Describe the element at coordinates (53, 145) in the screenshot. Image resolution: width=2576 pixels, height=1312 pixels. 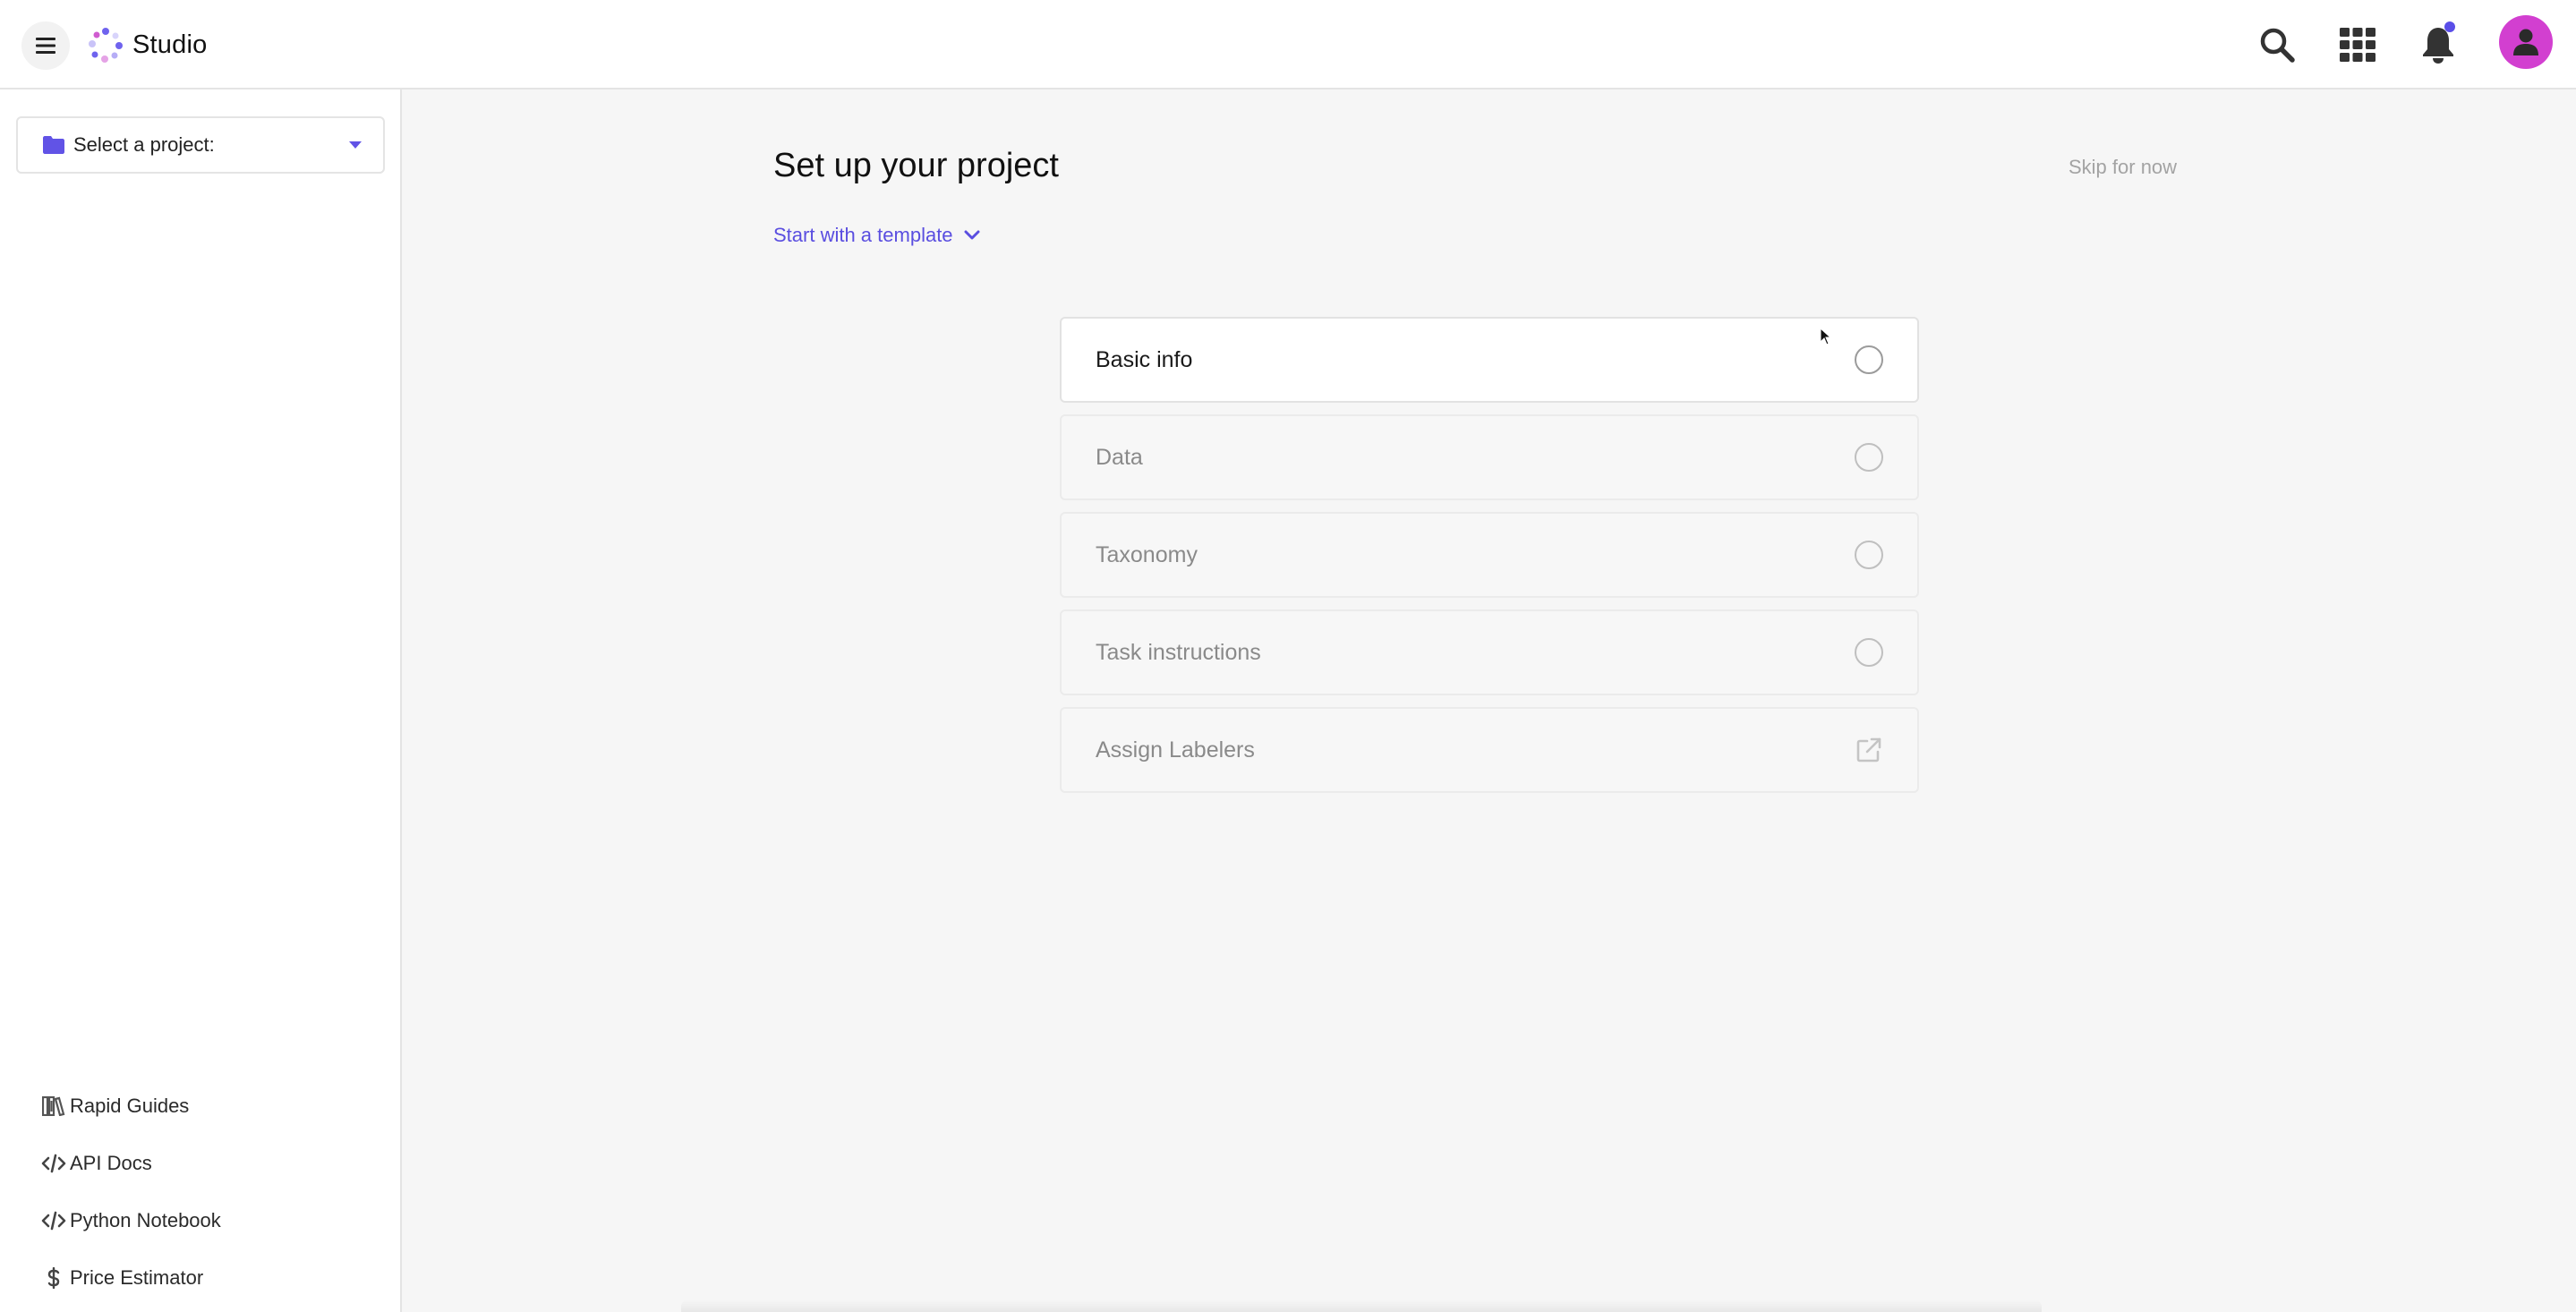
I see `folder-icon` at that location.